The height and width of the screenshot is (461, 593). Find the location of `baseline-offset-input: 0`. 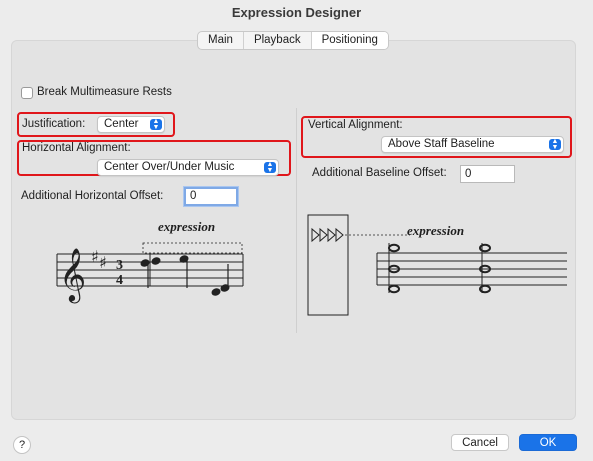

baseline-offset-input: 0 is located at coordinates (487, 174).